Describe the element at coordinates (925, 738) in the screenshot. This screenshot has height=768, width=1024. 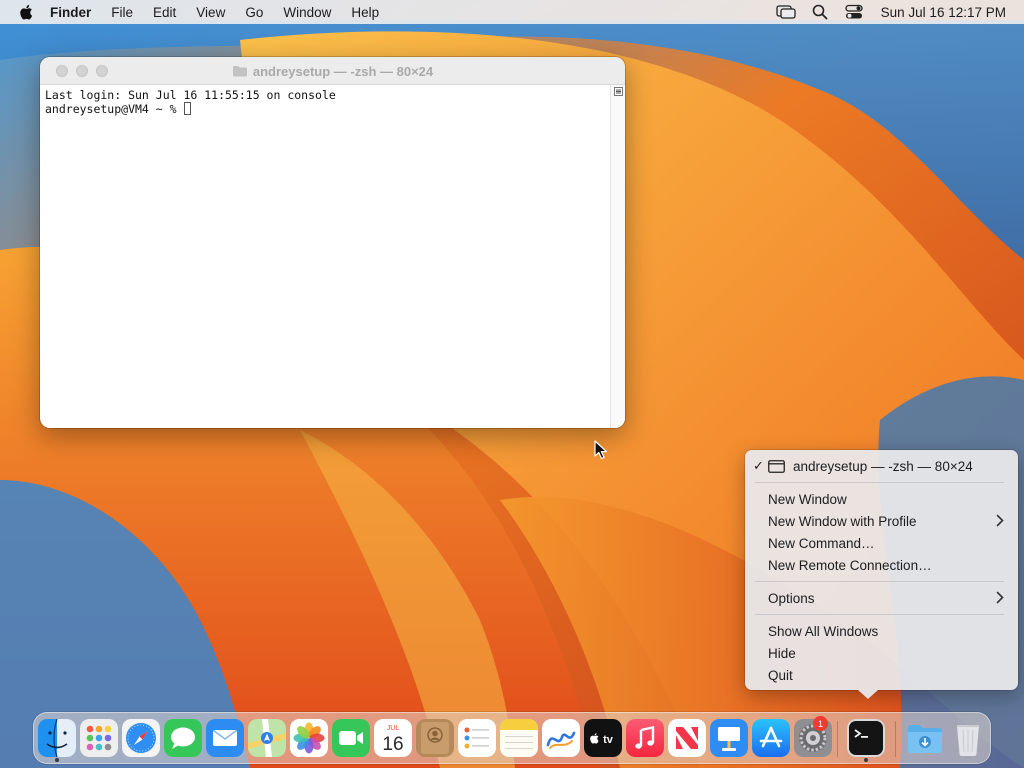
I see `downloads-folder-icon` at that location.